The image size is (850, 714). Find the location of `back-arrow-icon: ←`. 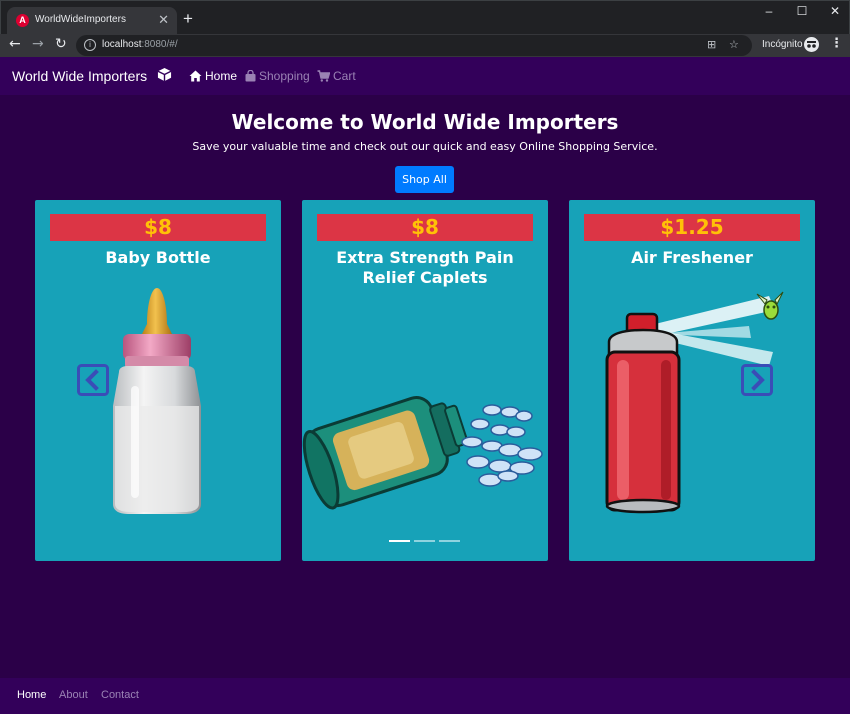

back-arrow-icon: ← is located at coordinates (15, 44).